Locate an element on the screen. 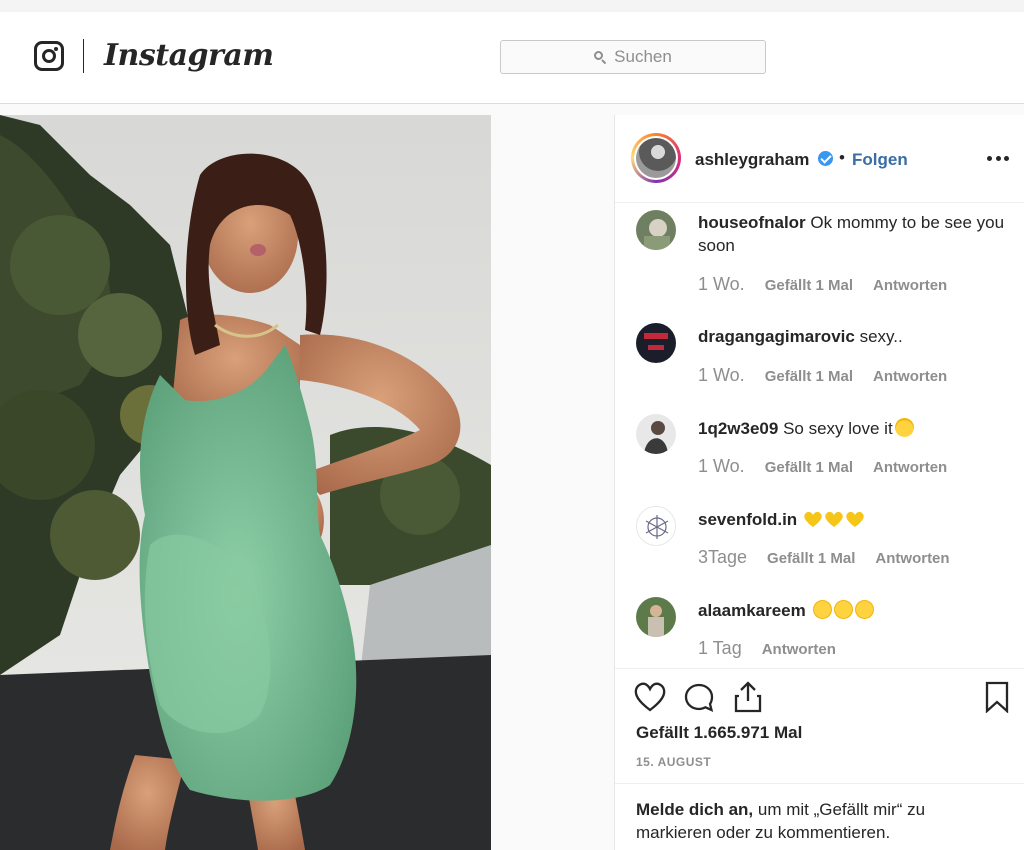 The width and height of the screenshot is (1024, 850). more-options-icon is located at coordinates (998, 159).